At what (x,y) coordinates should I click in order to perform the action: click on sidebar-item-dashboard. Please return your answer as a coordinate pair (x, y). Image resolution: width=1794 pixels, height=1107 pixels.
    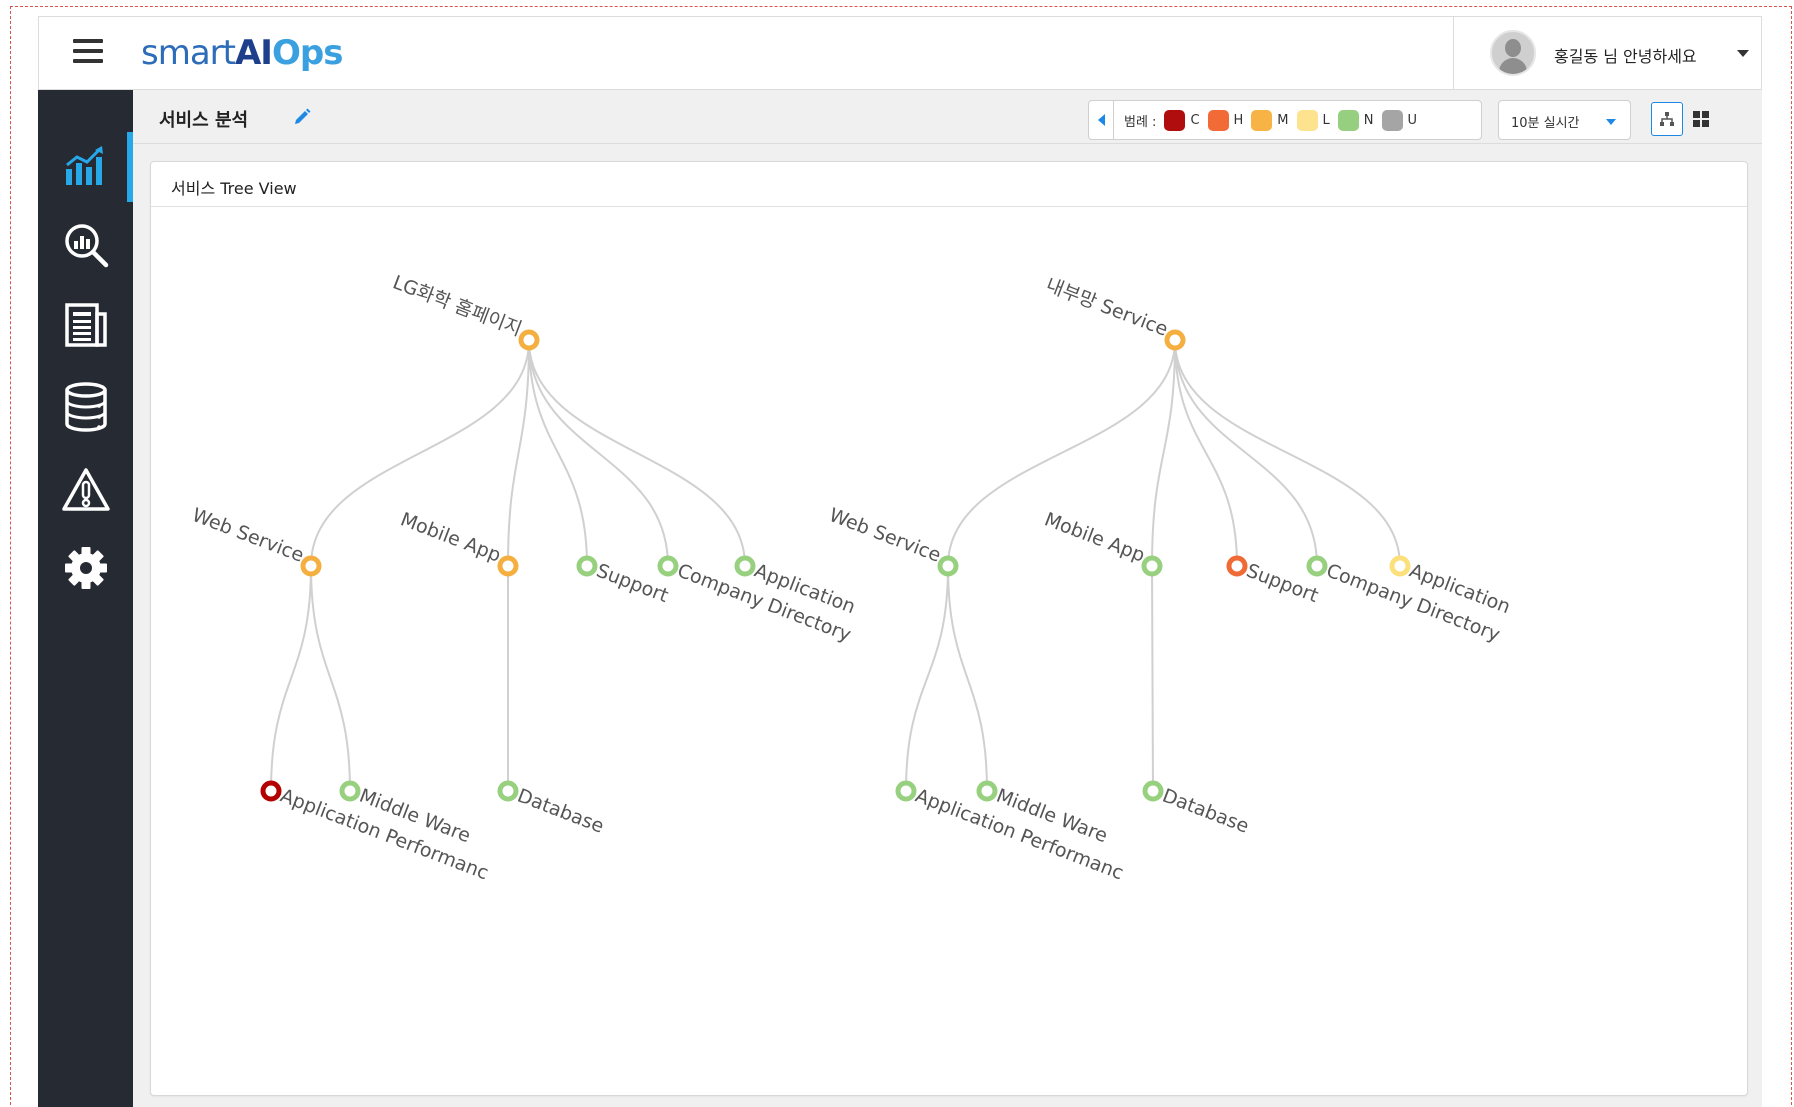
    Looking at the image, I should click on (85, 167).